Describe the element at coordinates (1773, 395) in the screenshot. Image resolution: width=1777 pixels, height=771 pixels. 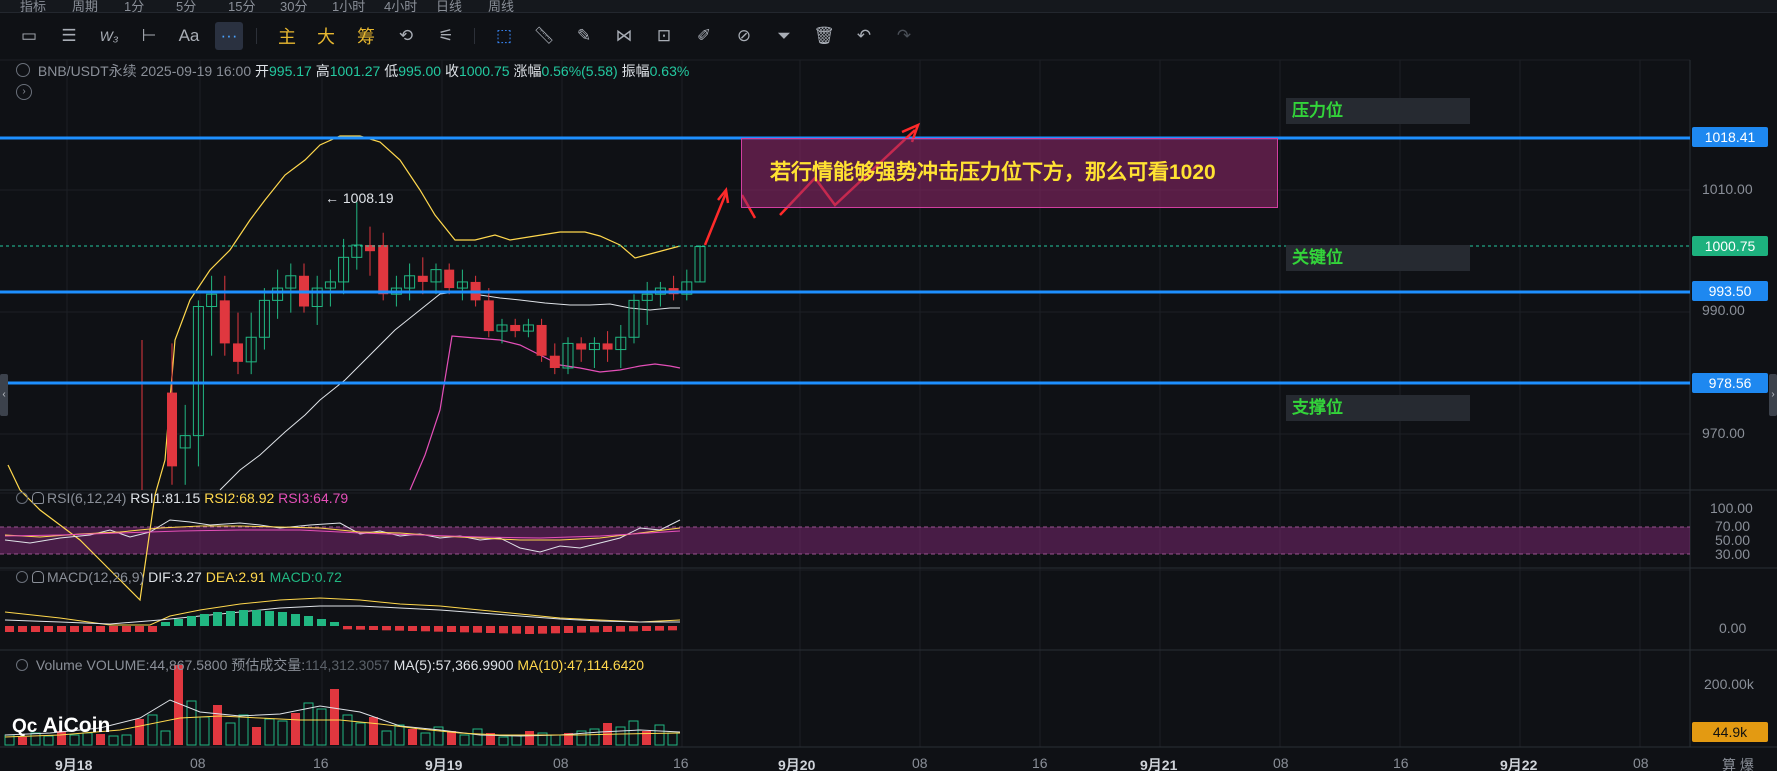
I see `right-scroll-handle: ›` at that location.